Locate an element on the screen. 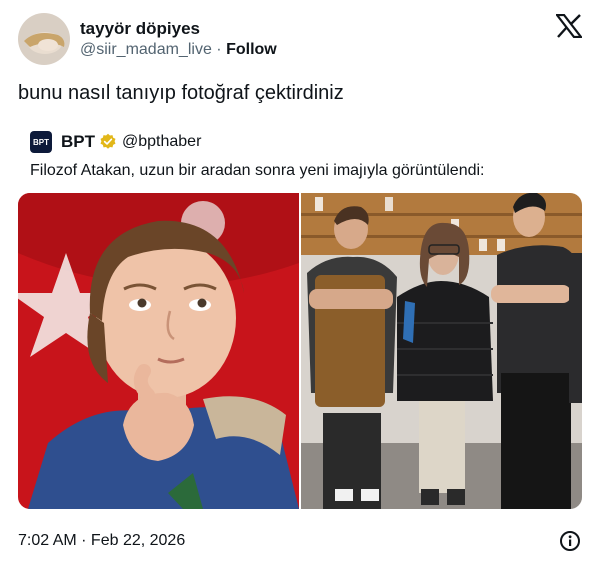 This screenshot has height=570, width=600. verified-badge-icon is located at coordinates (108, 141).